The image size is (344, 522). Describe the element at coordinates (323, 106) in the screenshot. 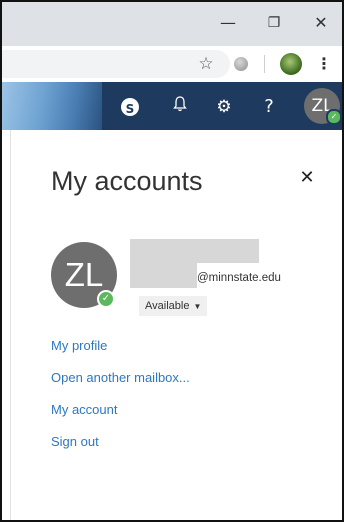

I see `header-avatar: ZL ✓` at that location.